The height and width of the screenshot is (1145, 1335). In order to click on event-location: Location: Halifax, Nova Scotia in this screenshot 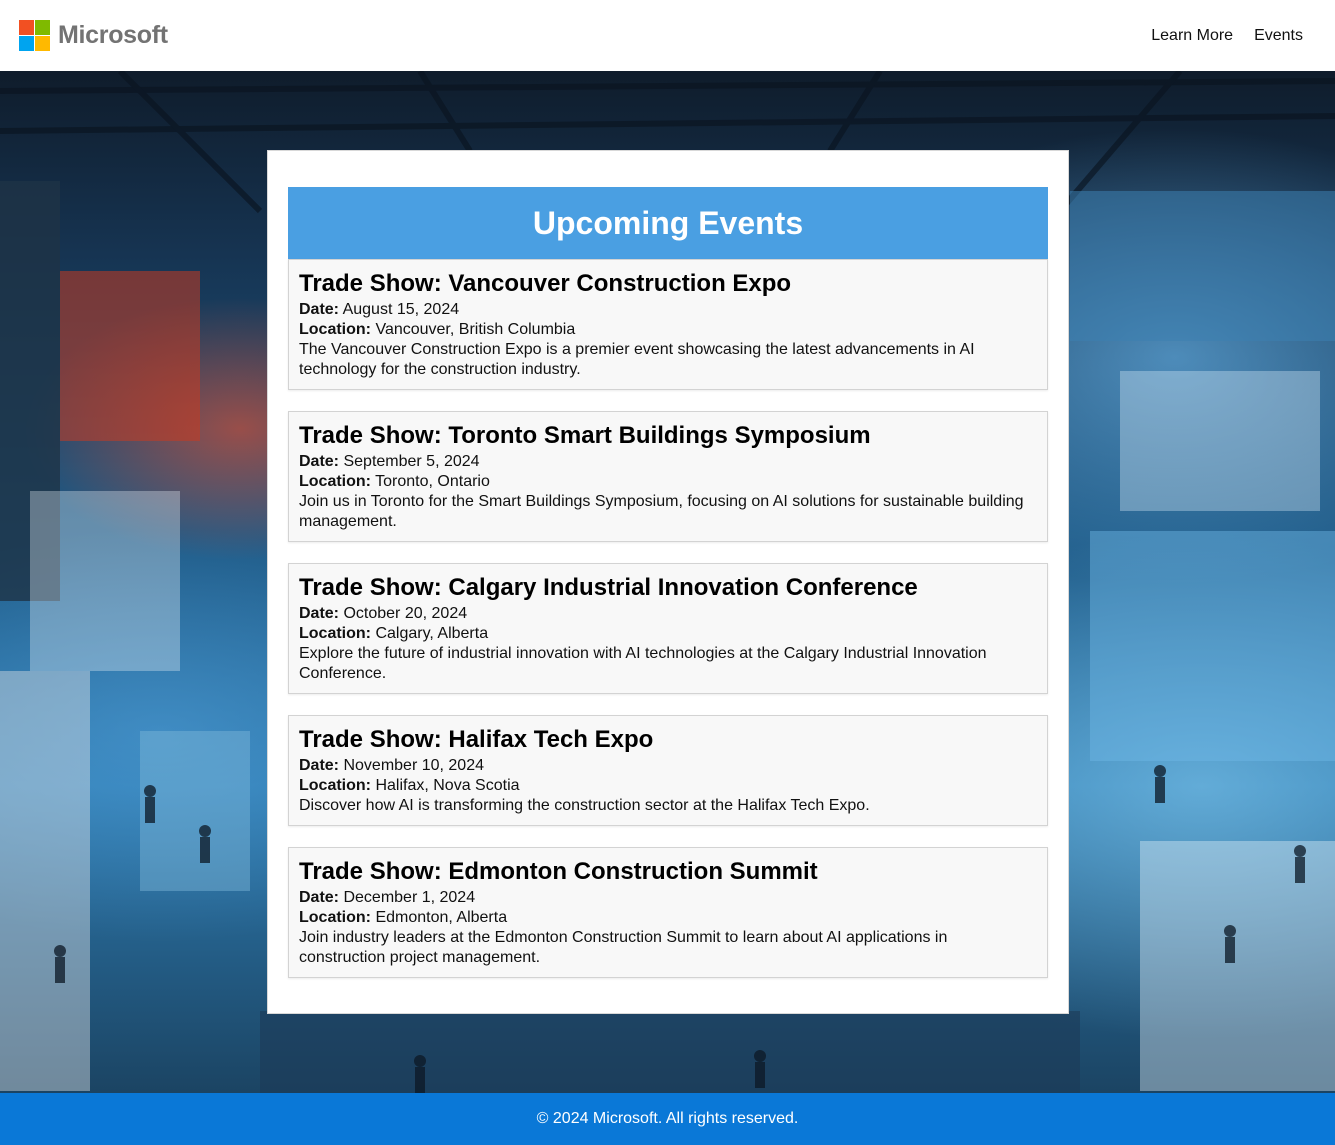, I will do `click(668, 786)`.